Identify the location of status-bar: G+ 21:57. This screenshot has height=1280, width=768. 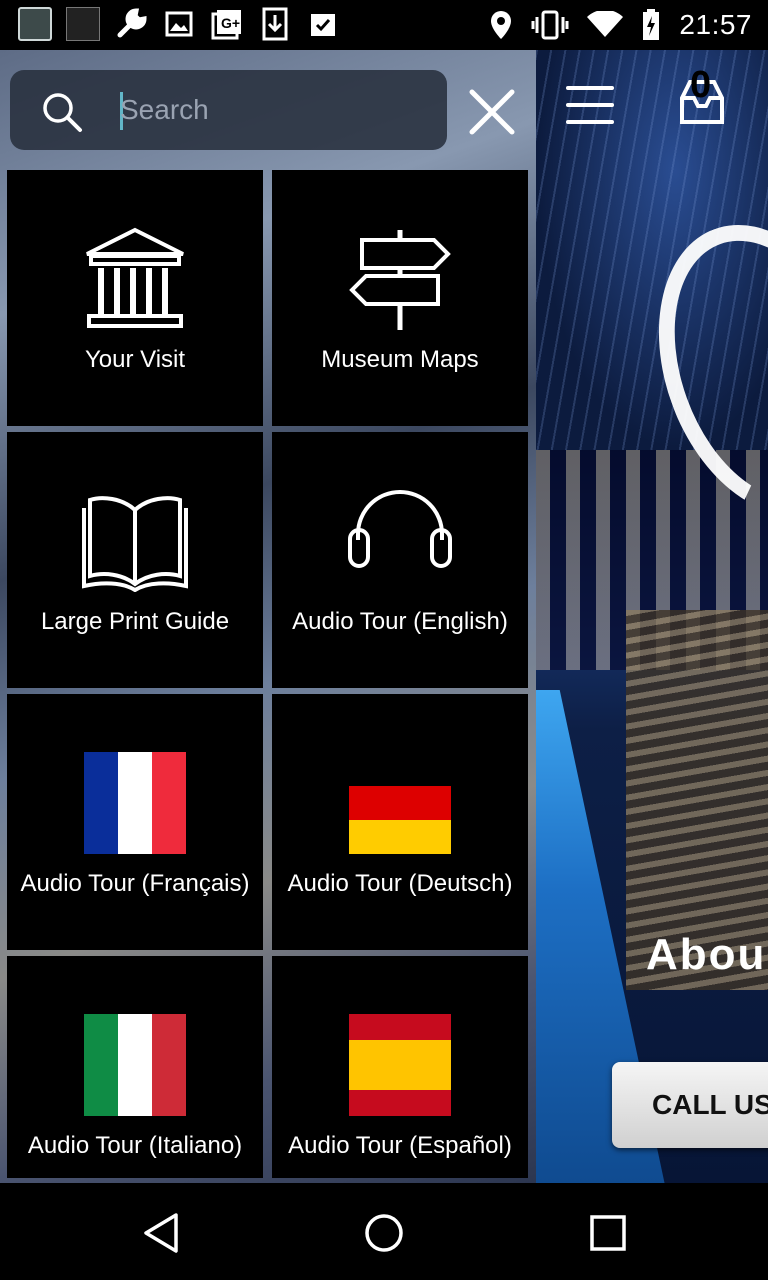
(384, 25).